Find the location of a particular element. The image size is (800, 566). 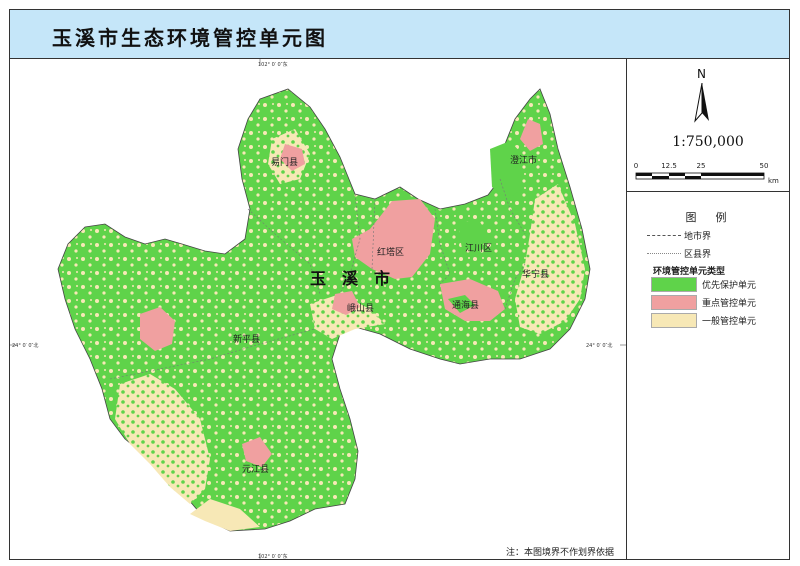

legend-city-boundary: 地市界 is located at coordinates (679, 235).